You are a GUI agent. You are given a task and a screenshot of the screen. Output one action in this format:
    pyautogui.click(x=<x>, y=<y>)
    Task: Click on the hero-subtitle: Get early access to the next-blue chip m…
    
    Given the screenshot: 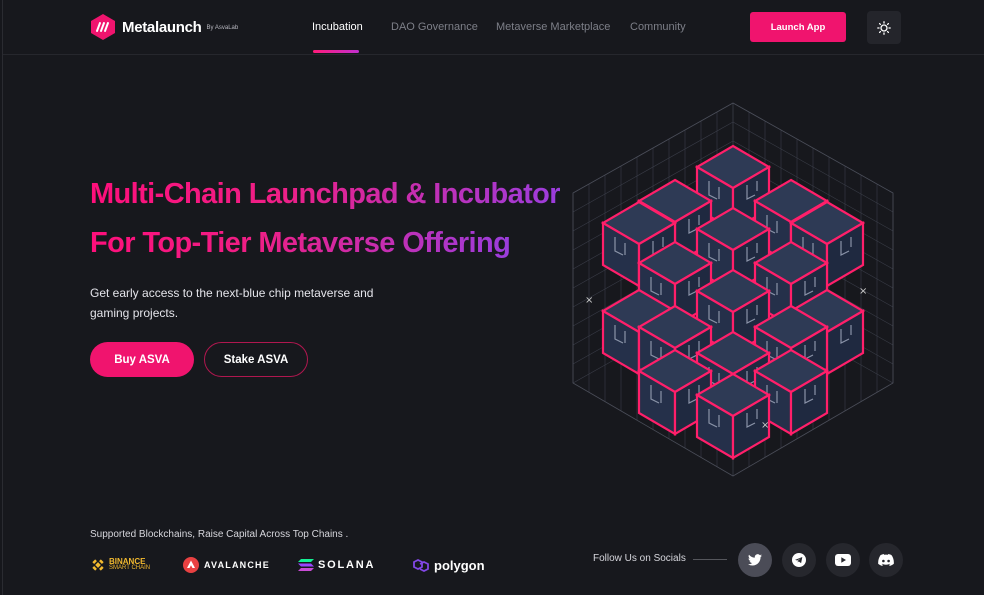 What is the action you would take?
    pyautogui.click(x=232, y=303)
    